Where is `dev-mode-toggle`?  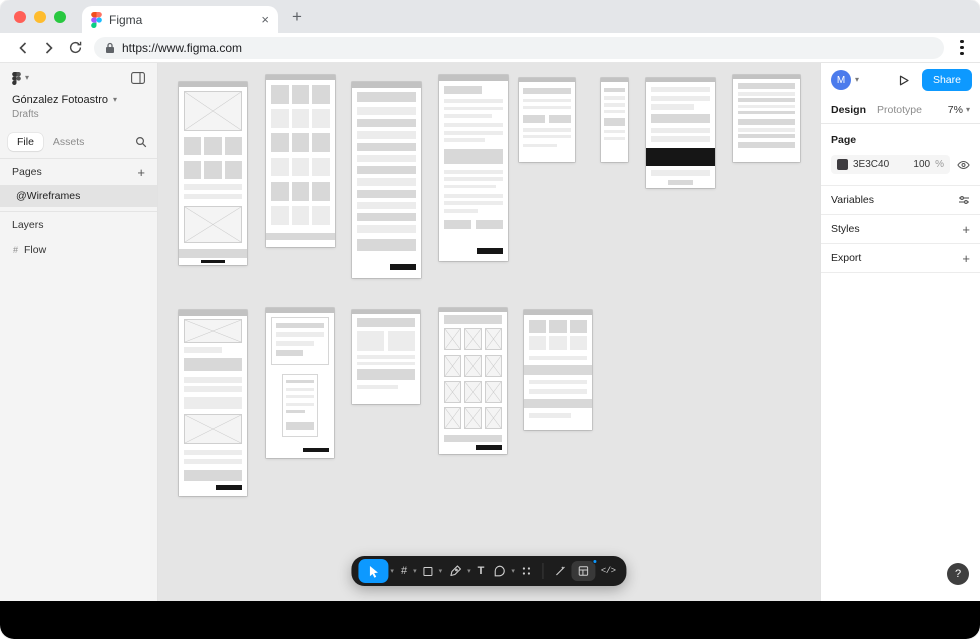 dev-mode-toggle is located at coordinates (584, 570).